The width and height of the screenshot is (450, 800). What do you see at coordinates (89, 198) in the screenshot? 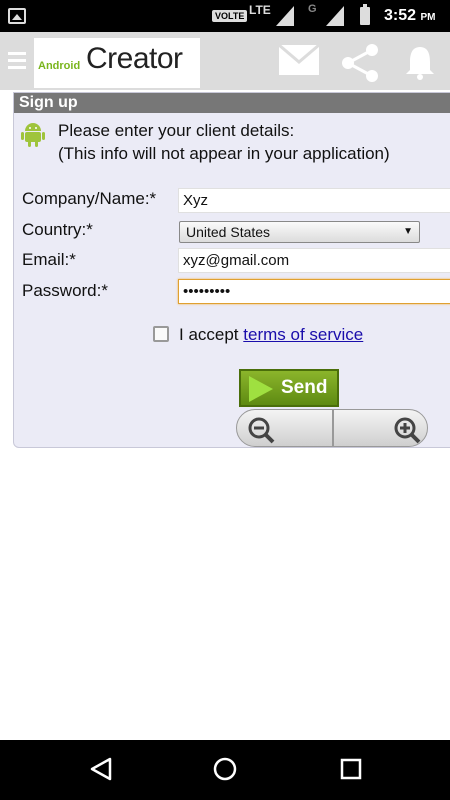
I see `company-label: Company/Name:*` at bounding box center [89, 198].